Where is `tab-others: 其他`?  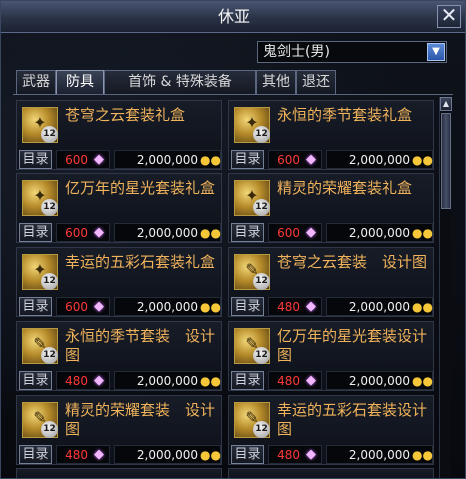 tab-others: 其他 is located at coordinates (276, 82).